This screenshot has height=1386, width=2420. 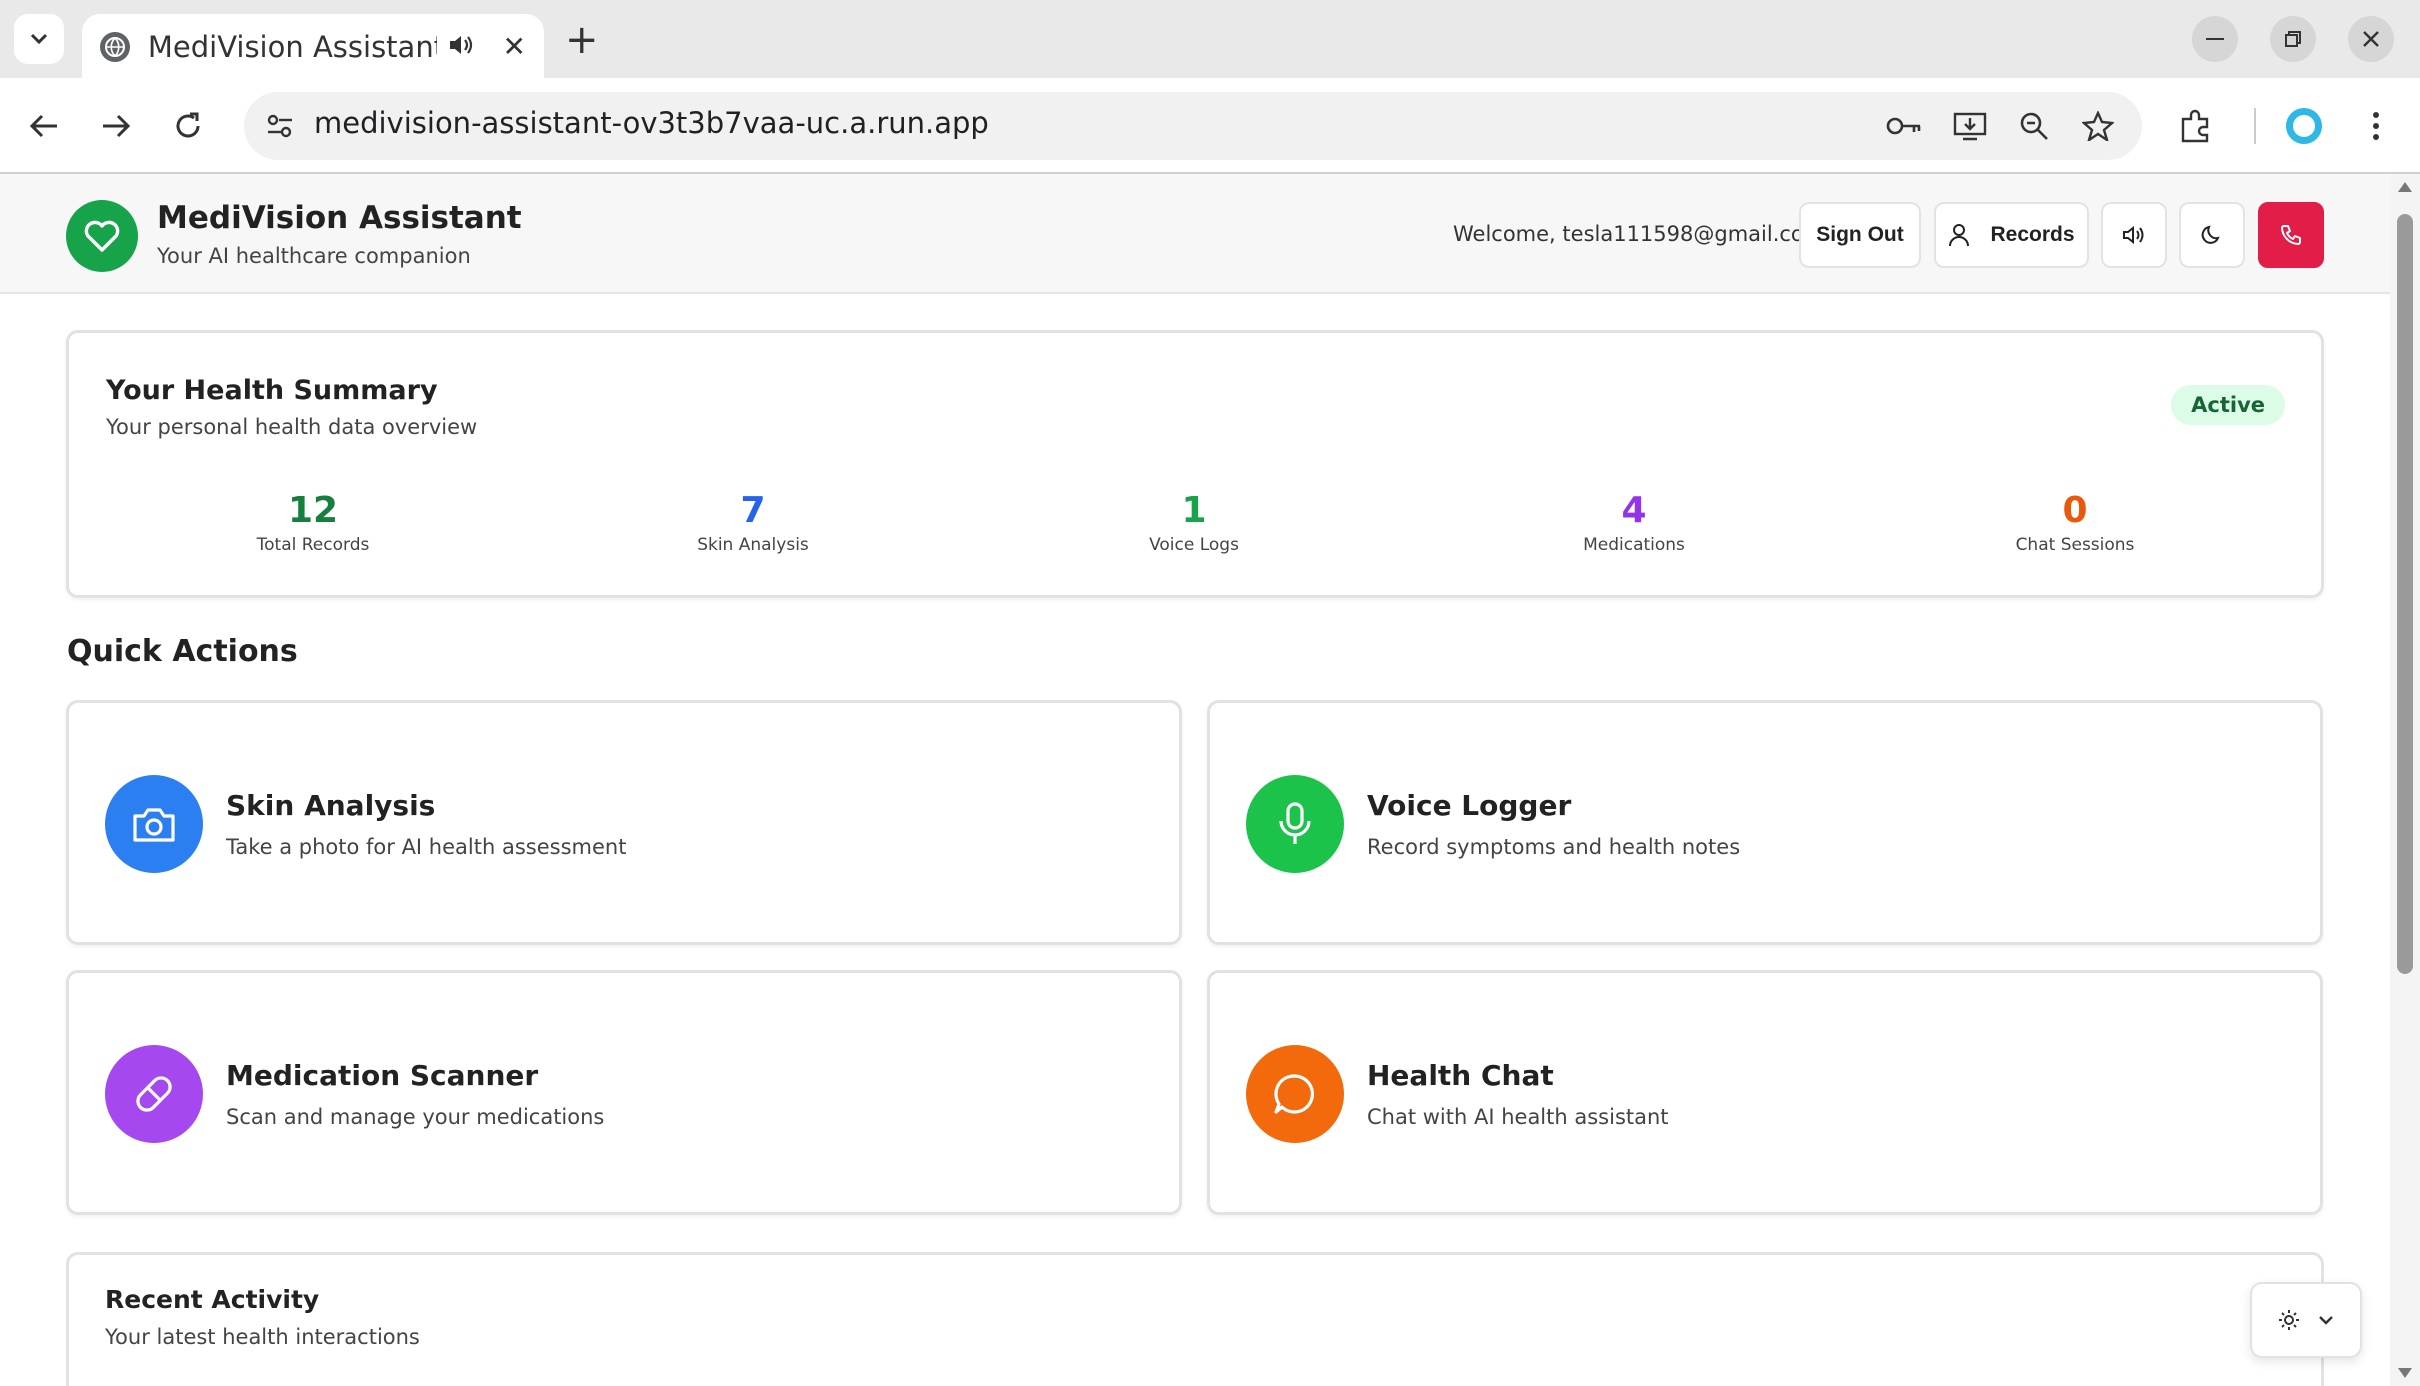 What do you see at coordinates (182, 651) in the screenshot?
I see `quick-actions-title: Quick Actions` at bounding box center [182, 651].